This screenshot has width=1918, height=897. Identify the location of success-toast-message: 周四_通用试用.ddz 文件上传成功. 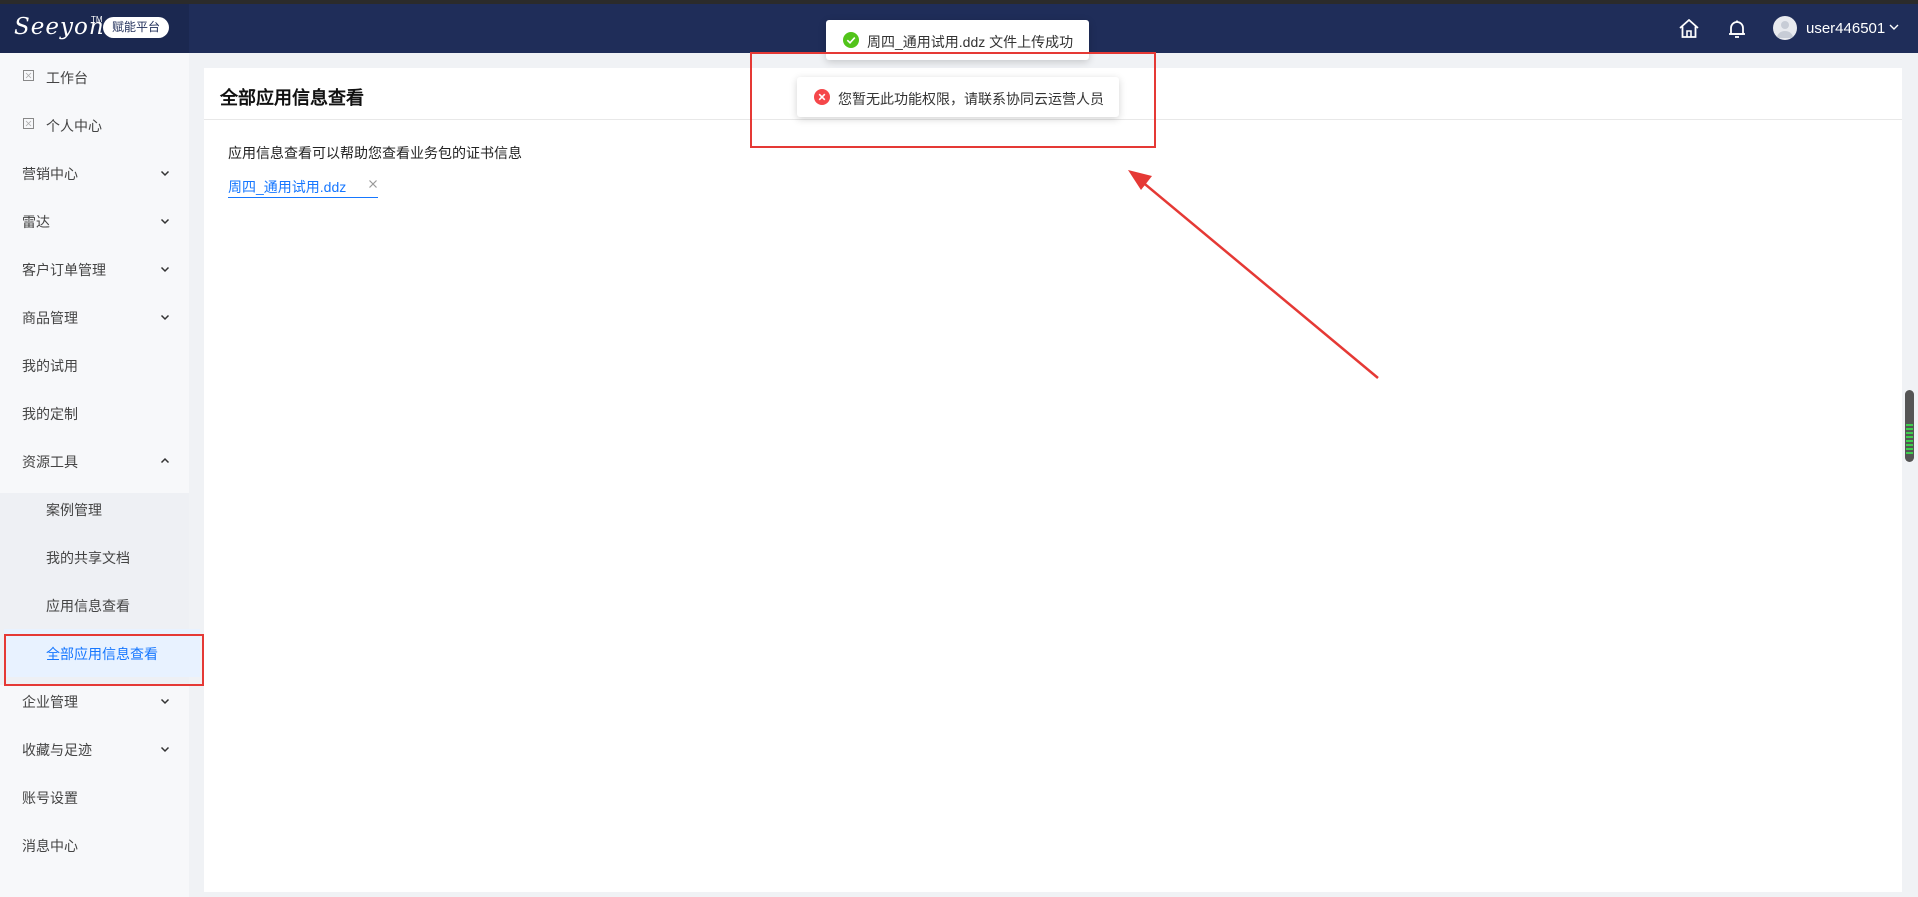
(970, 42).